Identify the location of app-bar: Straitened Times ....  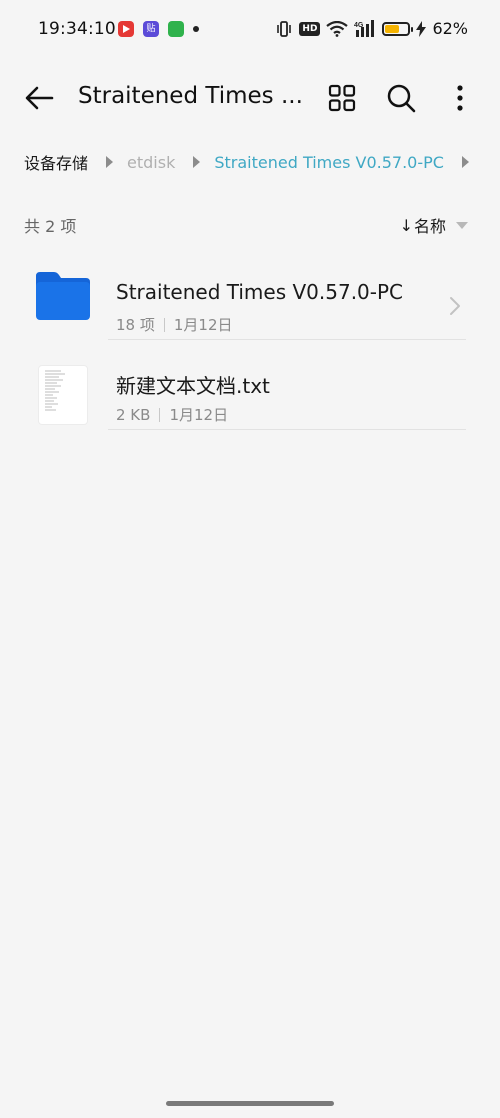
(250, 98).